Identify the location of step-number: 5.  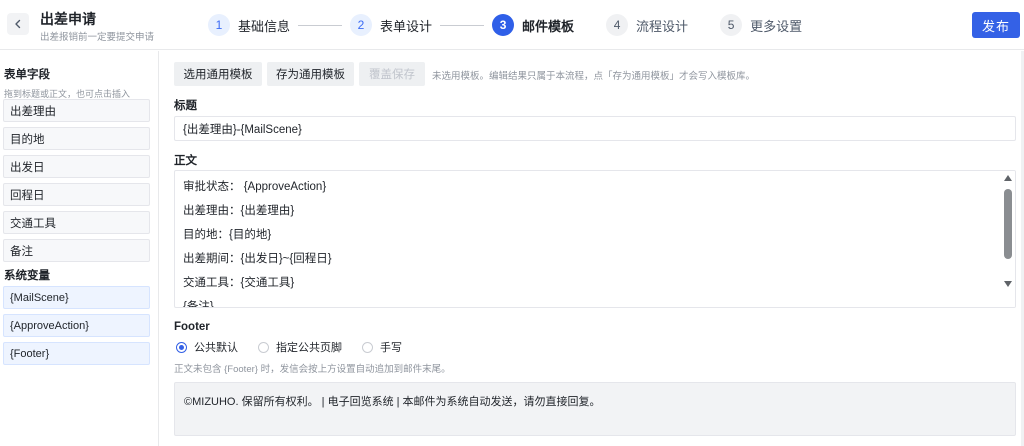
(731, 25).